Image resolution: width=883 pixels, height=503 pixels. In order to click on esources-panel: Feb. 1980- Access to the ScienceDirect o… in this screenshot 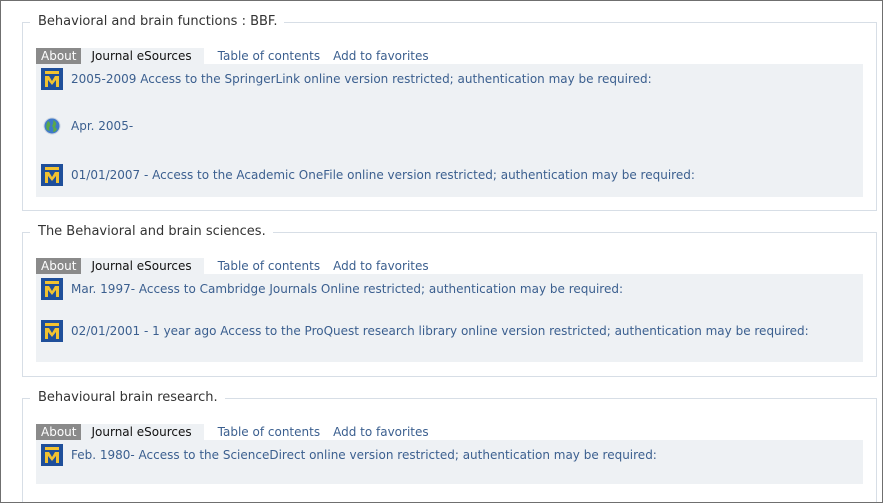, I will do `click(449, 462)`.